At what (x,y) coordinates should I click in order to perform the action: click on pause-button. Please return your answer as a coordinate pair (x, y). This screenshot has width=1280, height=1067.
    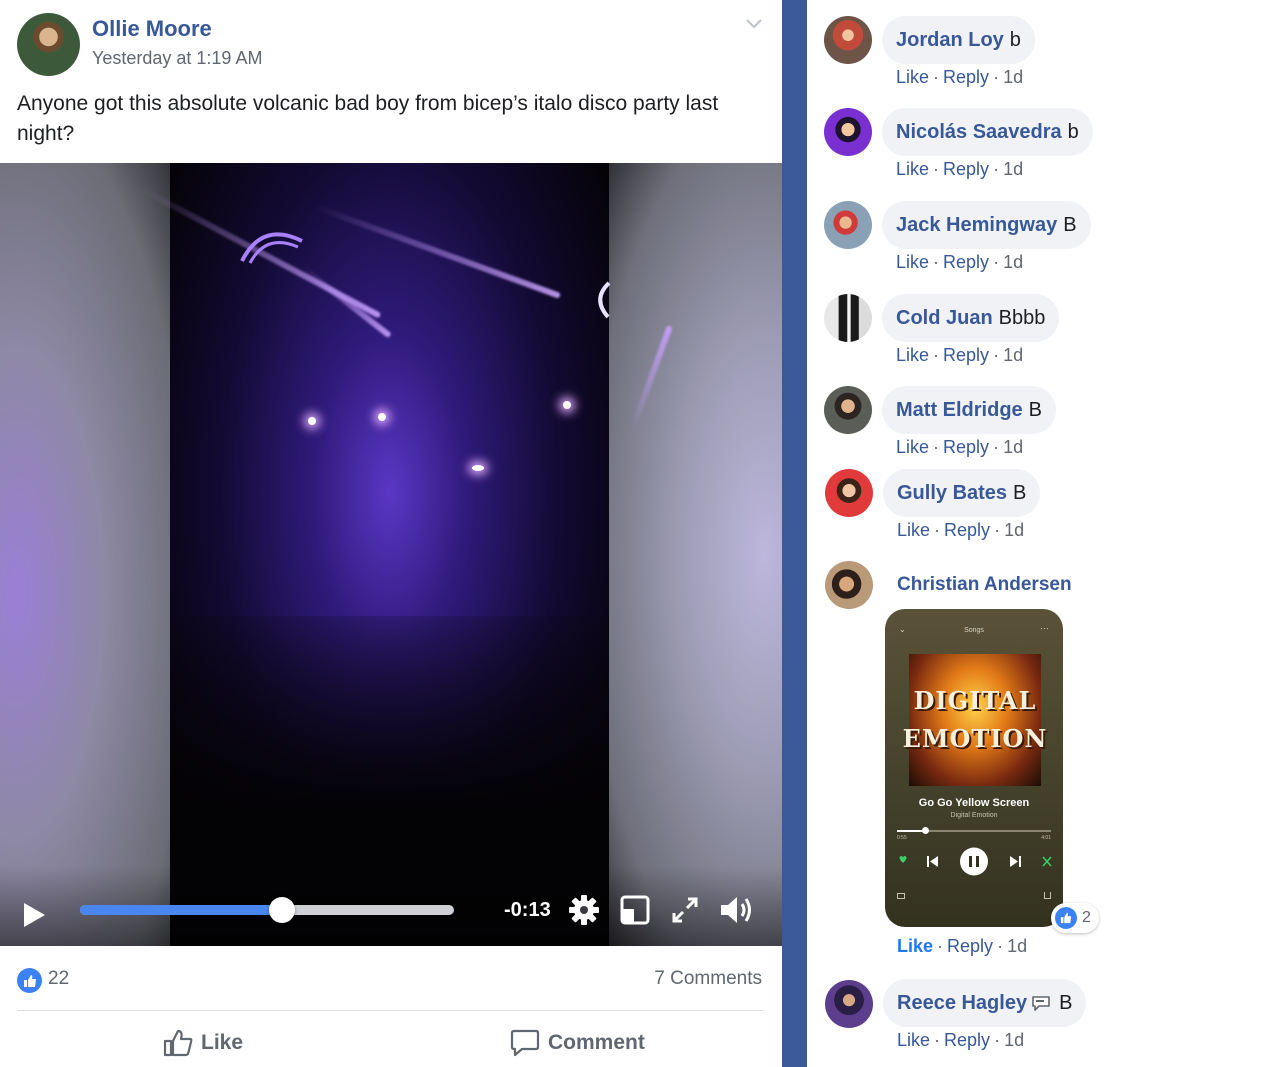
    Looking at the image, I should click on (974, 861).